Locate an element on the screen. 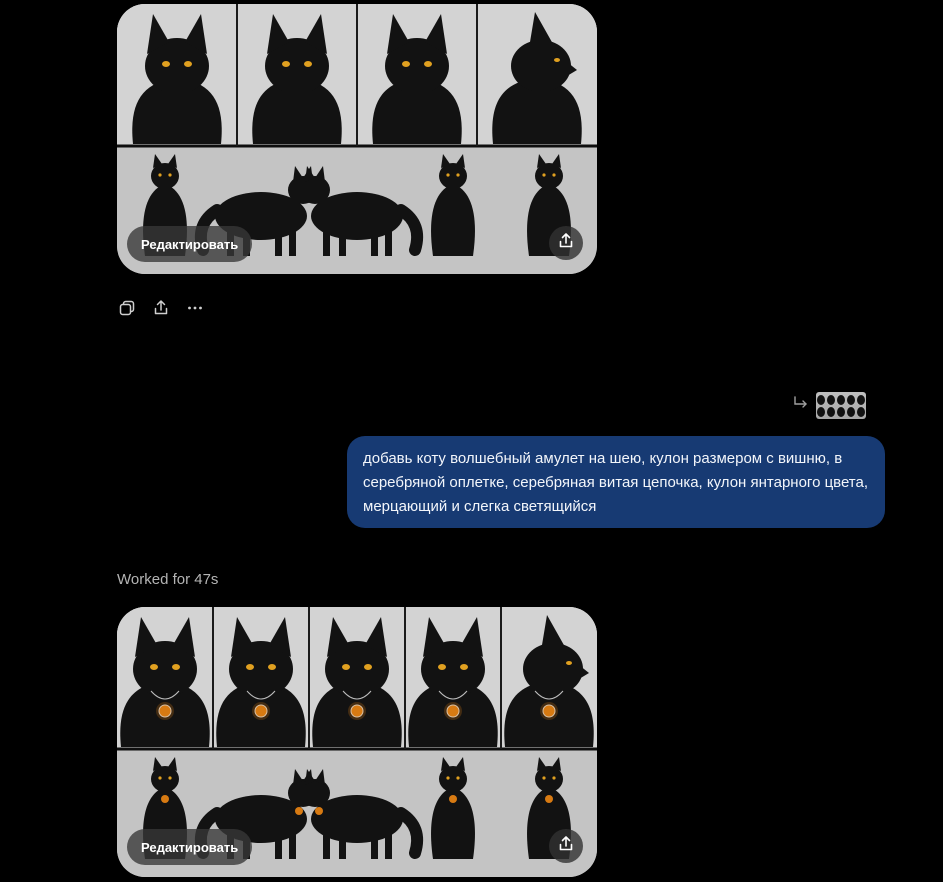  share-message-button is located at coordinates (161, 310).